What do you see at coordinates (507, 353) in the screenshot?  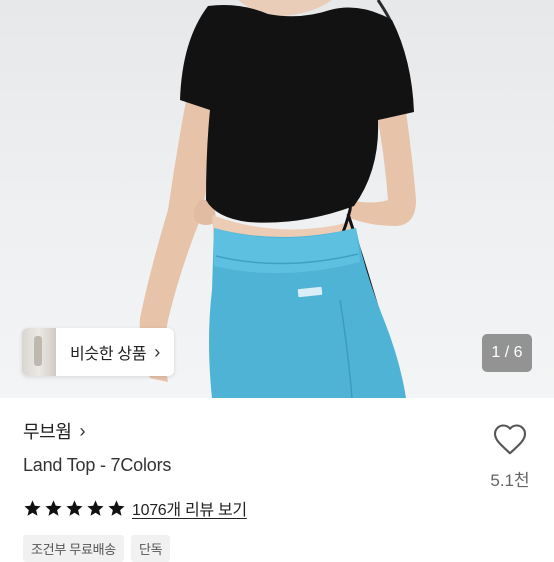 I see `image-page-indicator: 1 / 6` at bounding box center [507, 353].